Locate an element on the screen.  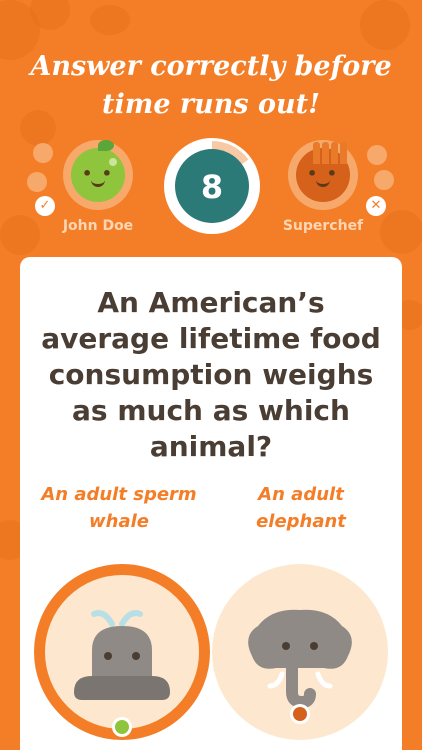
timer-seconds: 8 is located at coordinates (212, 187).